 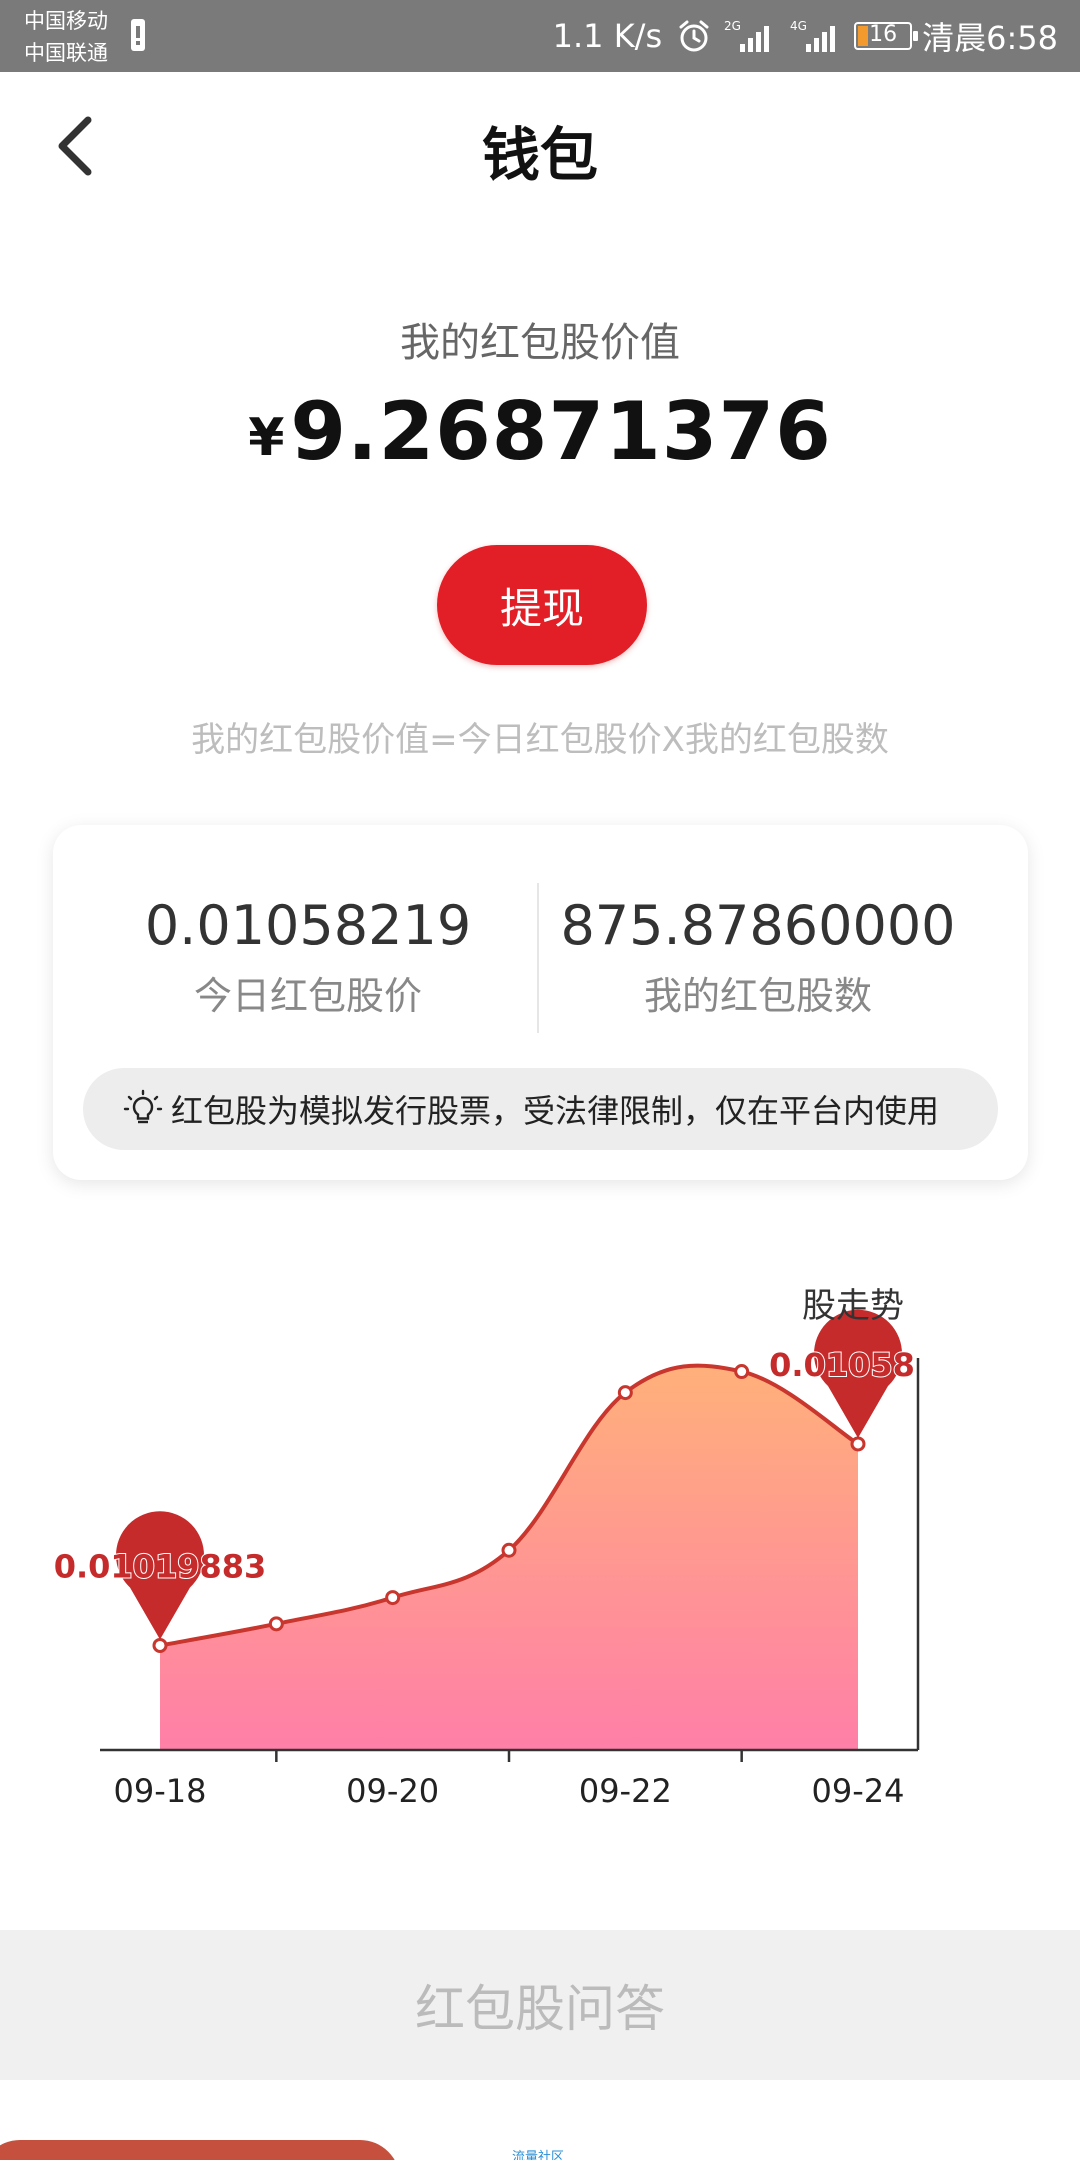 What do you see at coordinates (758, 957) in the screenshot?
I see `shares-stat: 875.87860000 我的红包股数` at bounding box center [758, 957].